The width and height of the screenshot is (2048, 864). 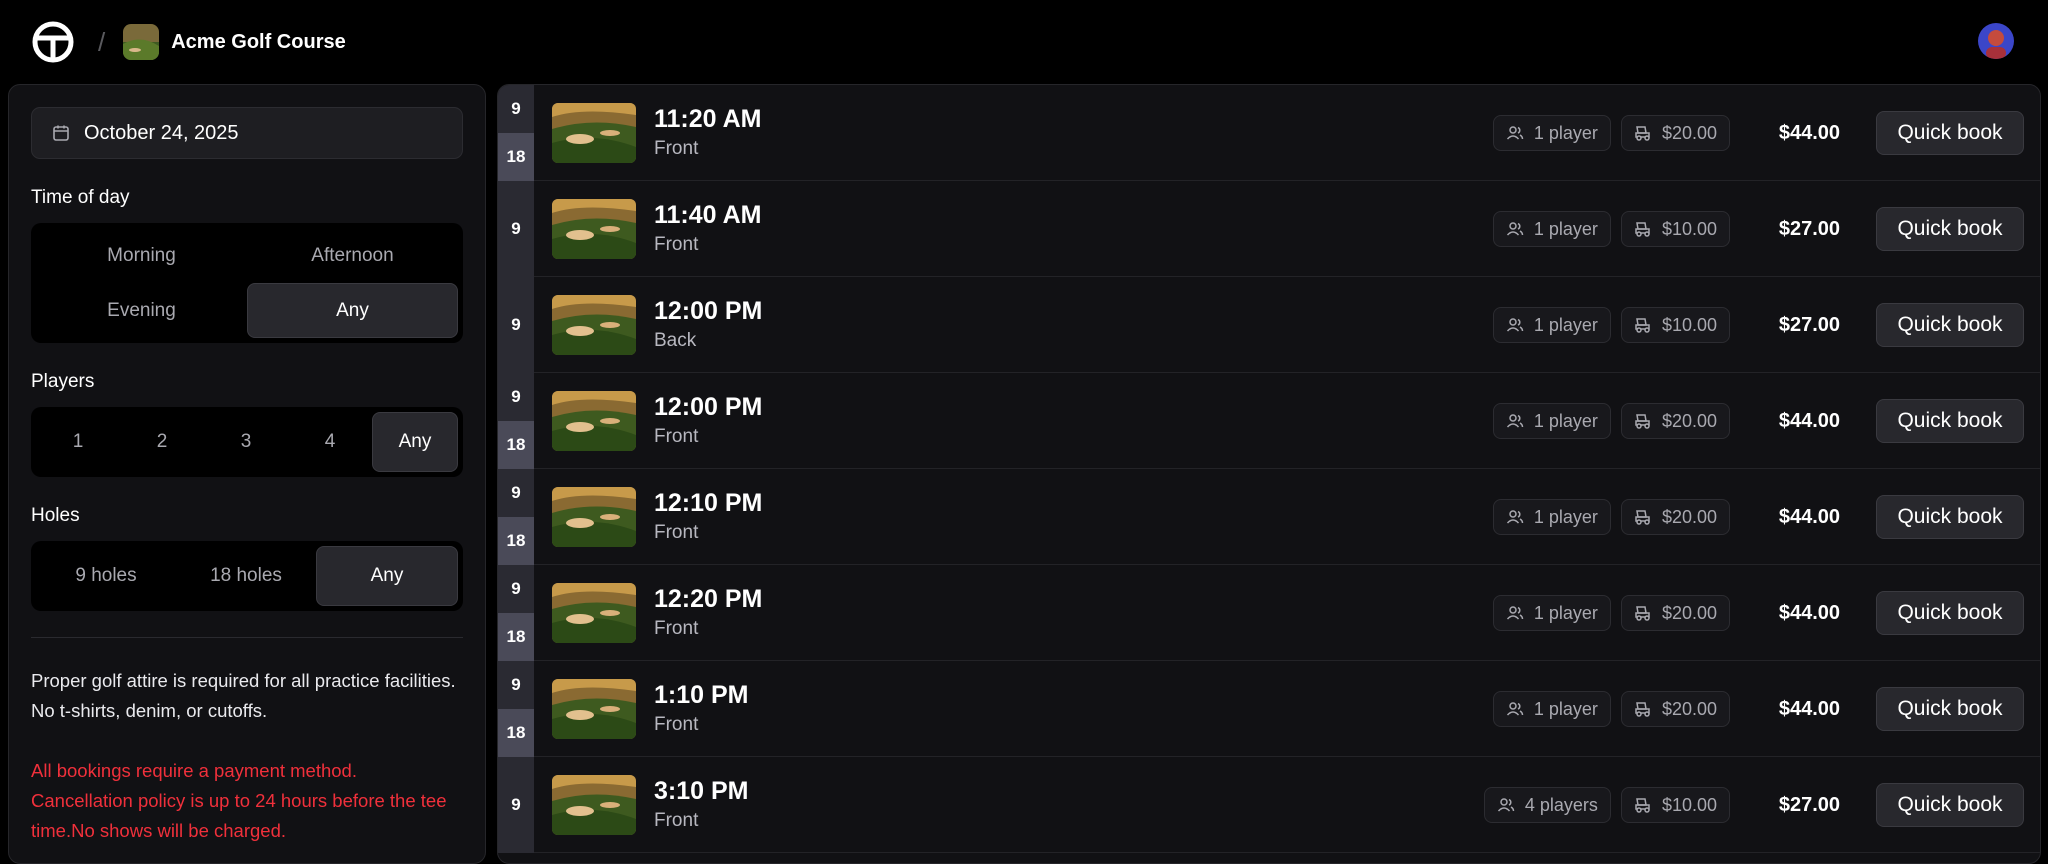 What do you see at coordinates (1689, 324) in the screenshot?
I see `cart-fee: $10.00` at bounding box center [1689, 324].